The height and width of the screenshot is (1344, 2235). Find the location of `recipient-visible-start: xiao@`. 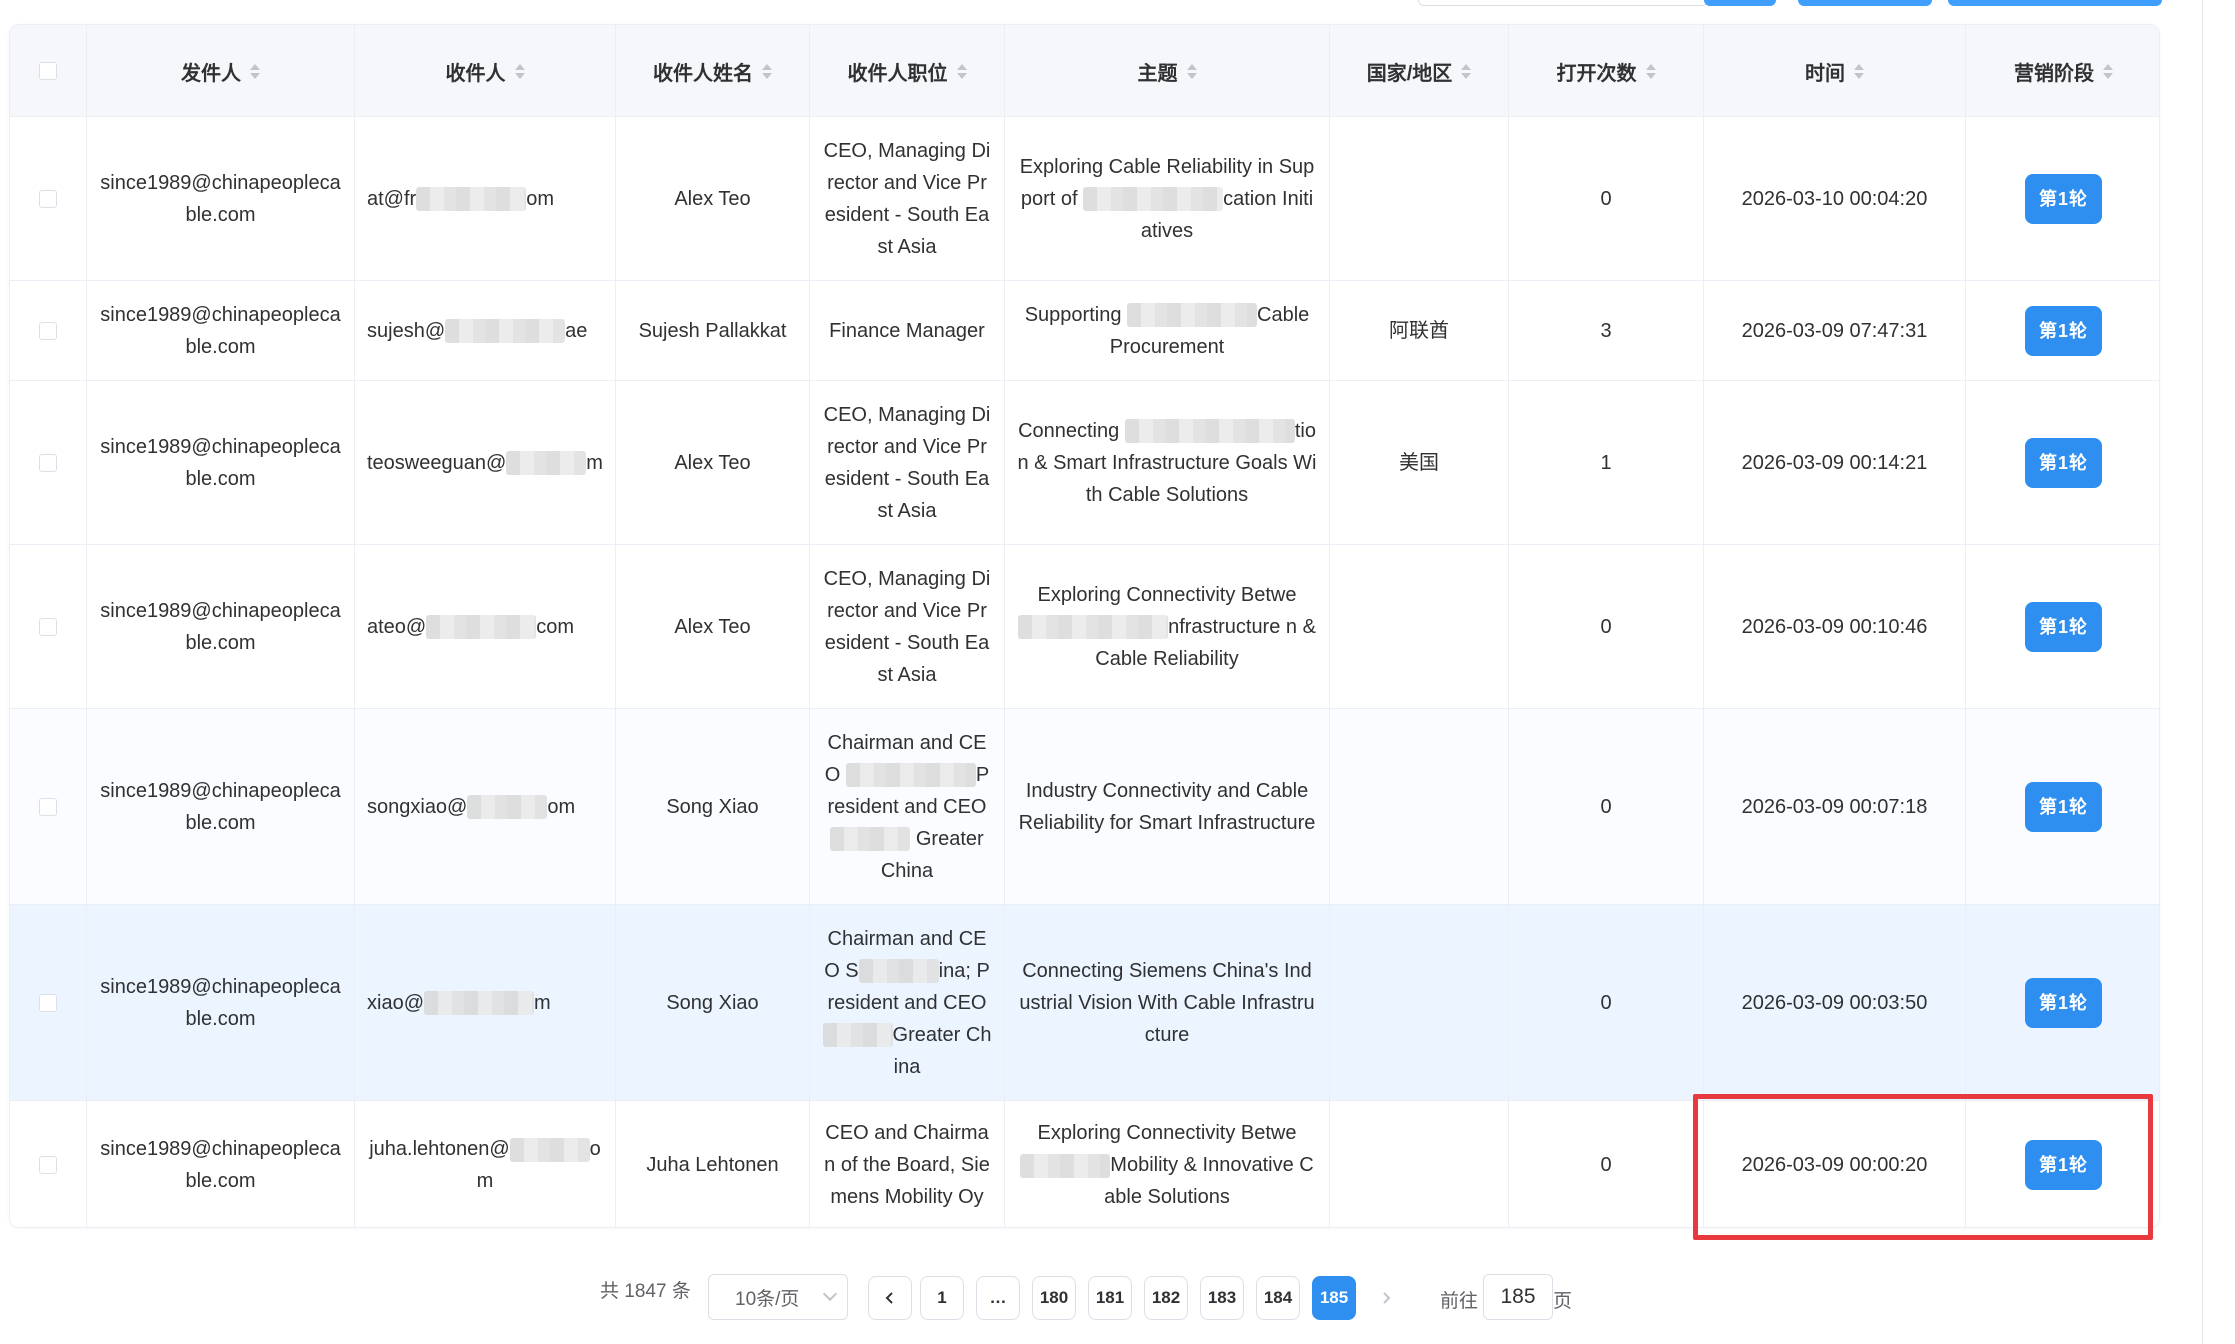

recipient-visible-start: xiao@ is located at coordinates (395, 1002).